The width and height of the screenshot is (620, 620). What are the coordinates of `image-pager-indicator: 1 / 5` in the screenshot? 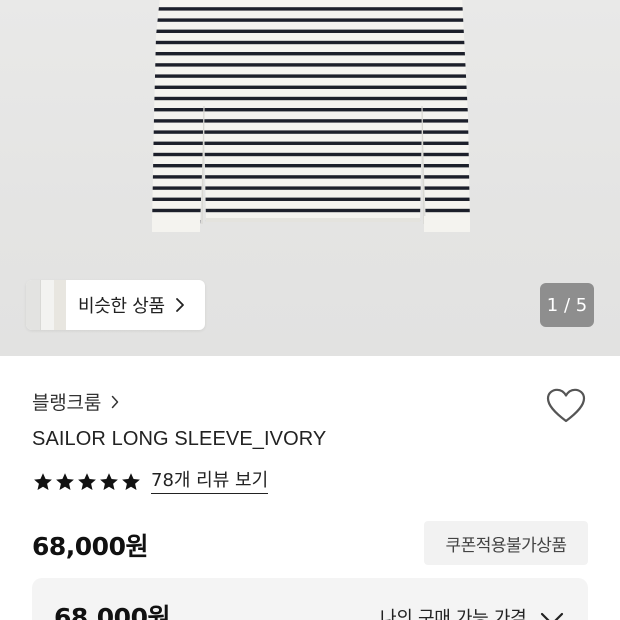 It's located at (567, 305).